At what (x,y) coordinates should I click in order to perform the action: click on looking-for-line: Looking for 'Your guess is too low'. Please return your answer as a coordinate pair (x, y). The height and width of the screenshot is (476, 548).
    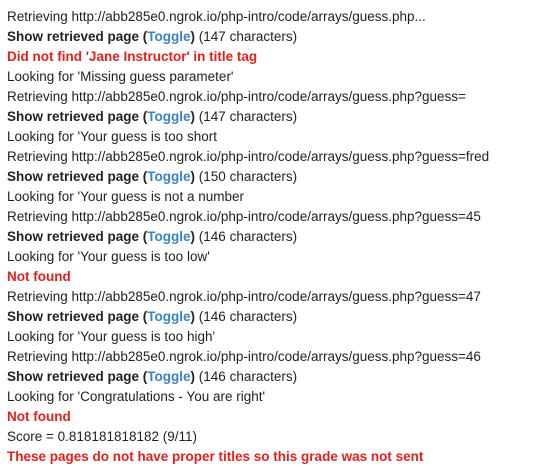
    Looking at the image, I should click on (108, 256).